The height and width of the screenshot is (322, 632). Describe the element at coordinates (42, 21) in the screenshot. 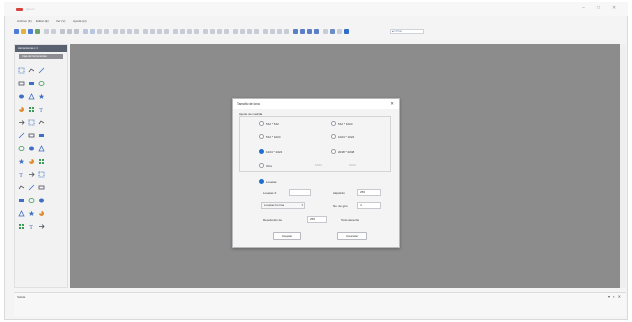

I see `menu-edit: Editar (E)` at that location.